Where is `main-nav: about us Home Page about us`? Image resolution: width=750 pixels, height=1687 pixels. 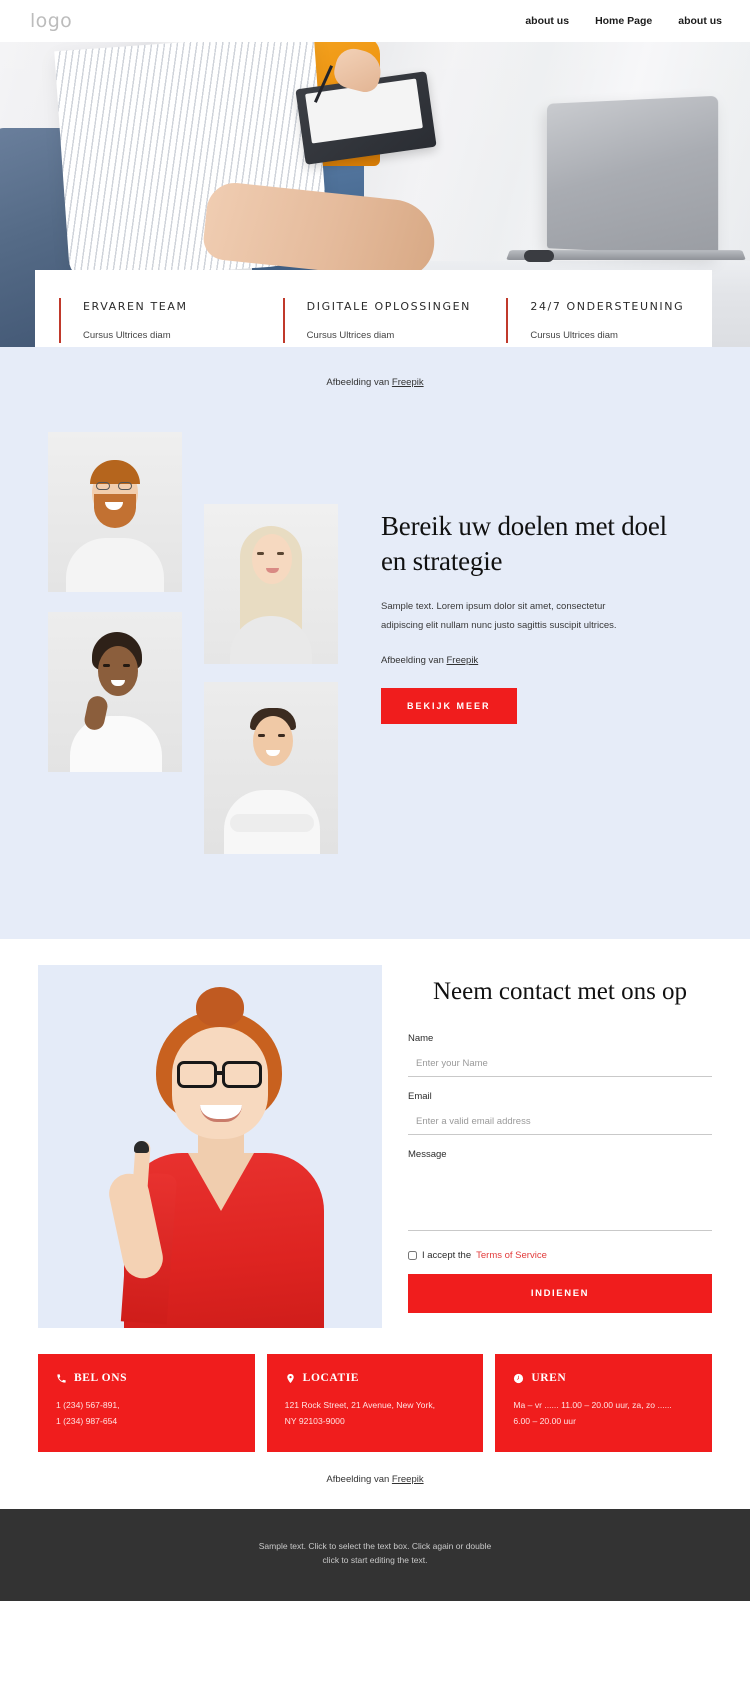 main-nav: about us Home Page about us is located at coordinates (623, 21).